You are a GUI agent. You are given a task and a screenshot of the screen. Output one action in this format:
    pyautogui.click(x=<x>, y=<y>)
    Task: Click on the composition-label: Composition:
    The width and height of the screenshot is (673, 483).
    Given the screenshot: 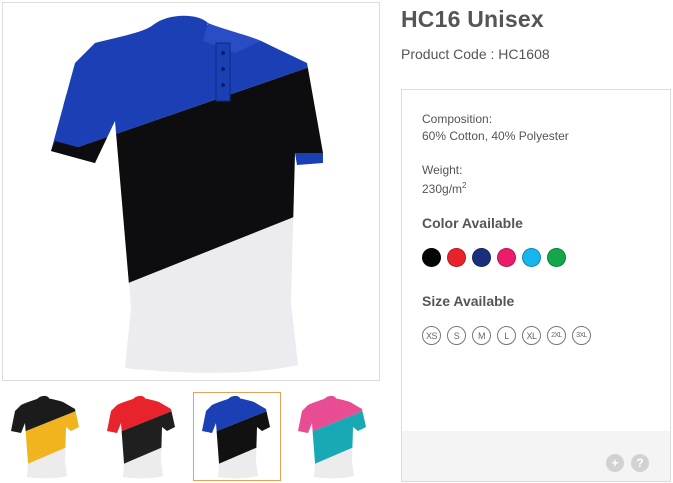 What is the action you would take?
    pyautogui.click(x=457, y=119)
    